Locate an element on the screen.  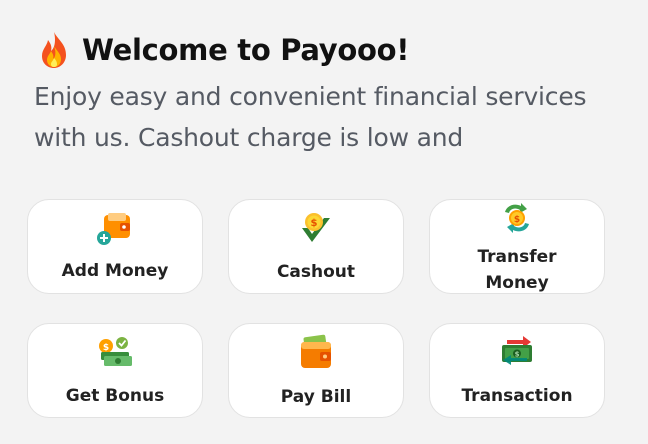
add-money-label: Add Money is located at coordinates (115, 271).